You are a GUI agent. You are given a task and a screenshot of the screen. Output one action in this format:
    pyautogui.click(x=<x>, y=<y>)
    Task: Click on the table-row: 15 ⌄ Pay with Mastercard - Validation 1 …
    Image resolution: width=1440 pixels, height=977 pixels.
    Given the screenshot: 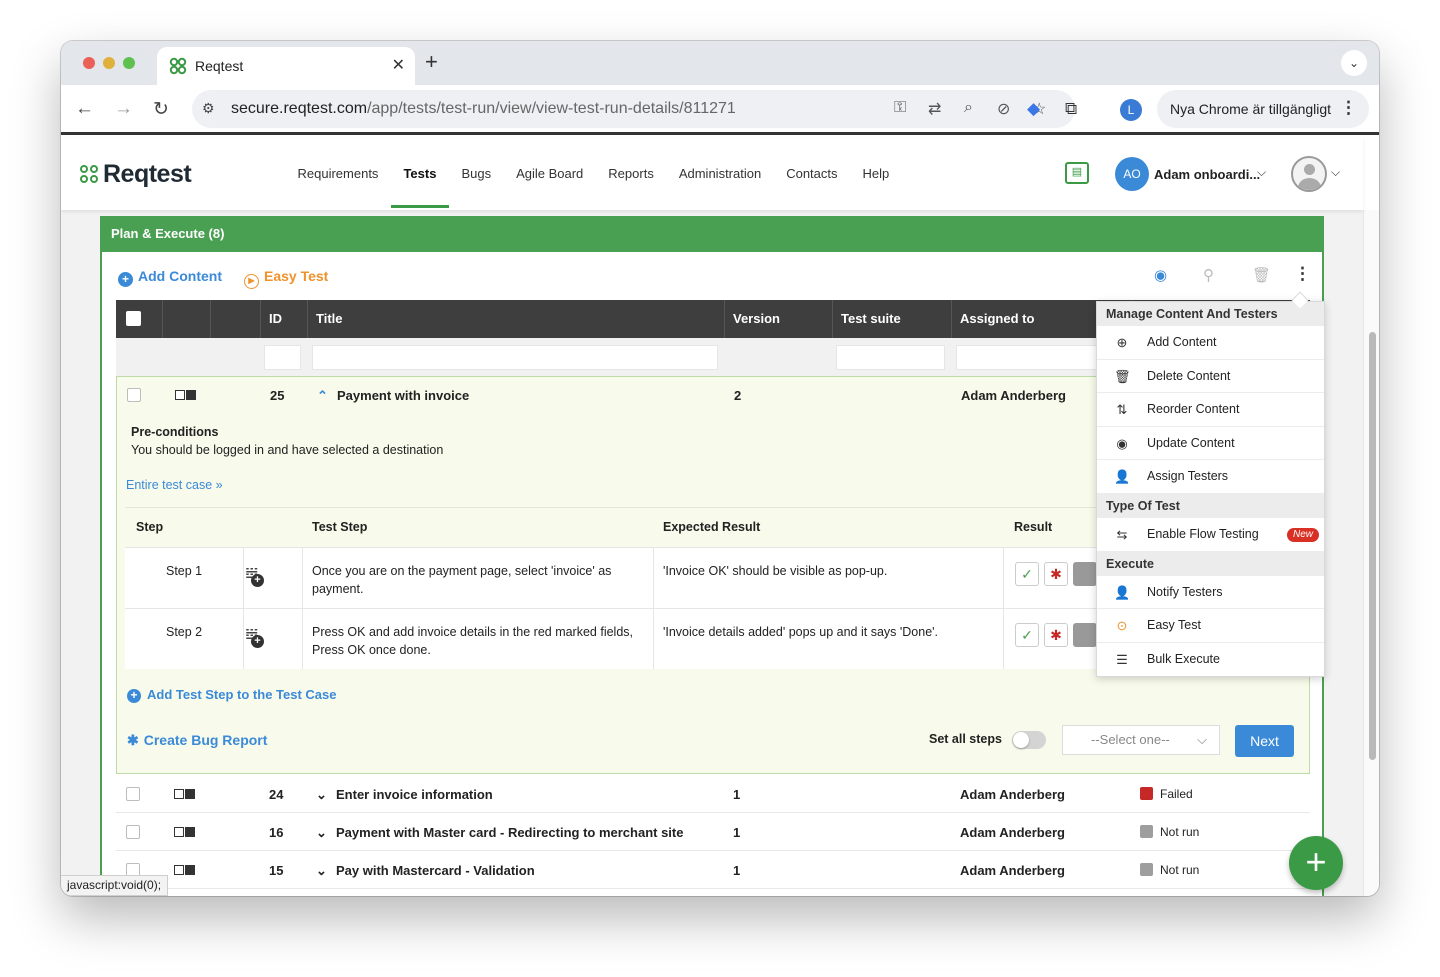 What is the action you would take?
    pyautogui.click(x=713, y=870)
    